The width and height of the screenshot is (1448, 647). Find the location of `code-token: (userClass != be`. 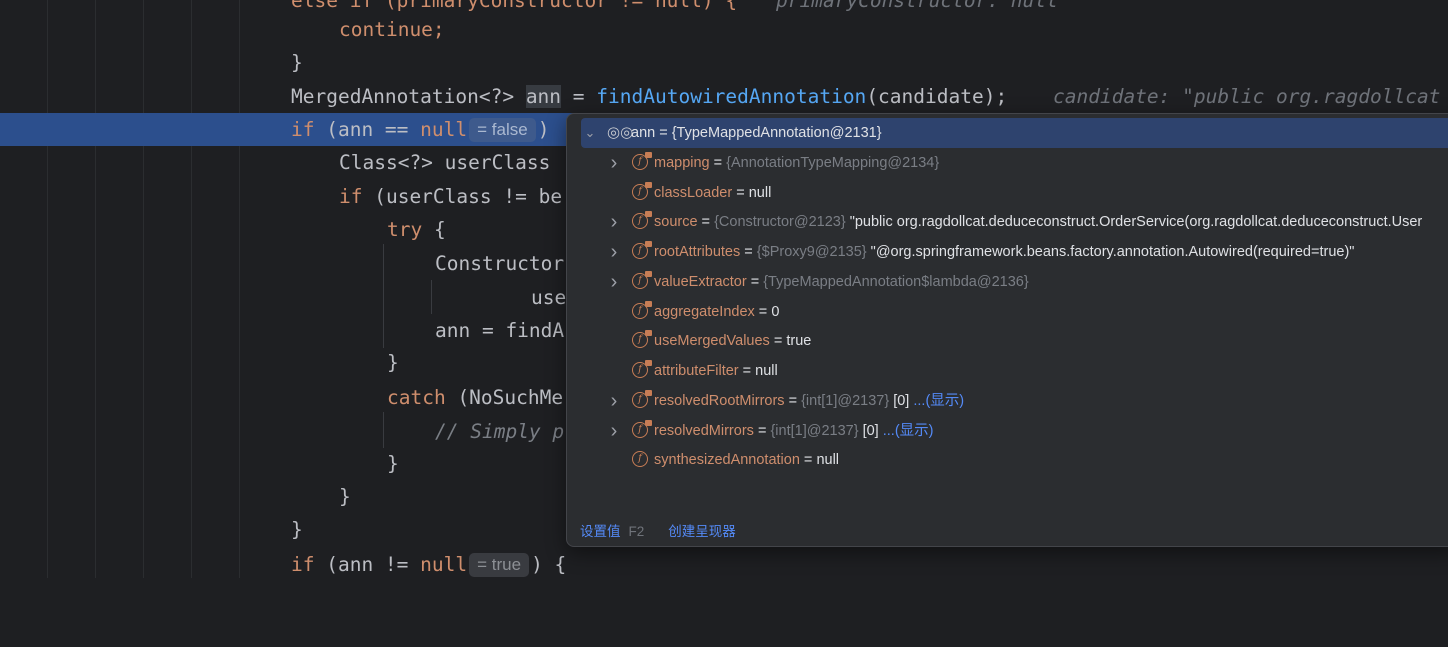

code-token: (userClass != be is located at coordinates (462, 196).